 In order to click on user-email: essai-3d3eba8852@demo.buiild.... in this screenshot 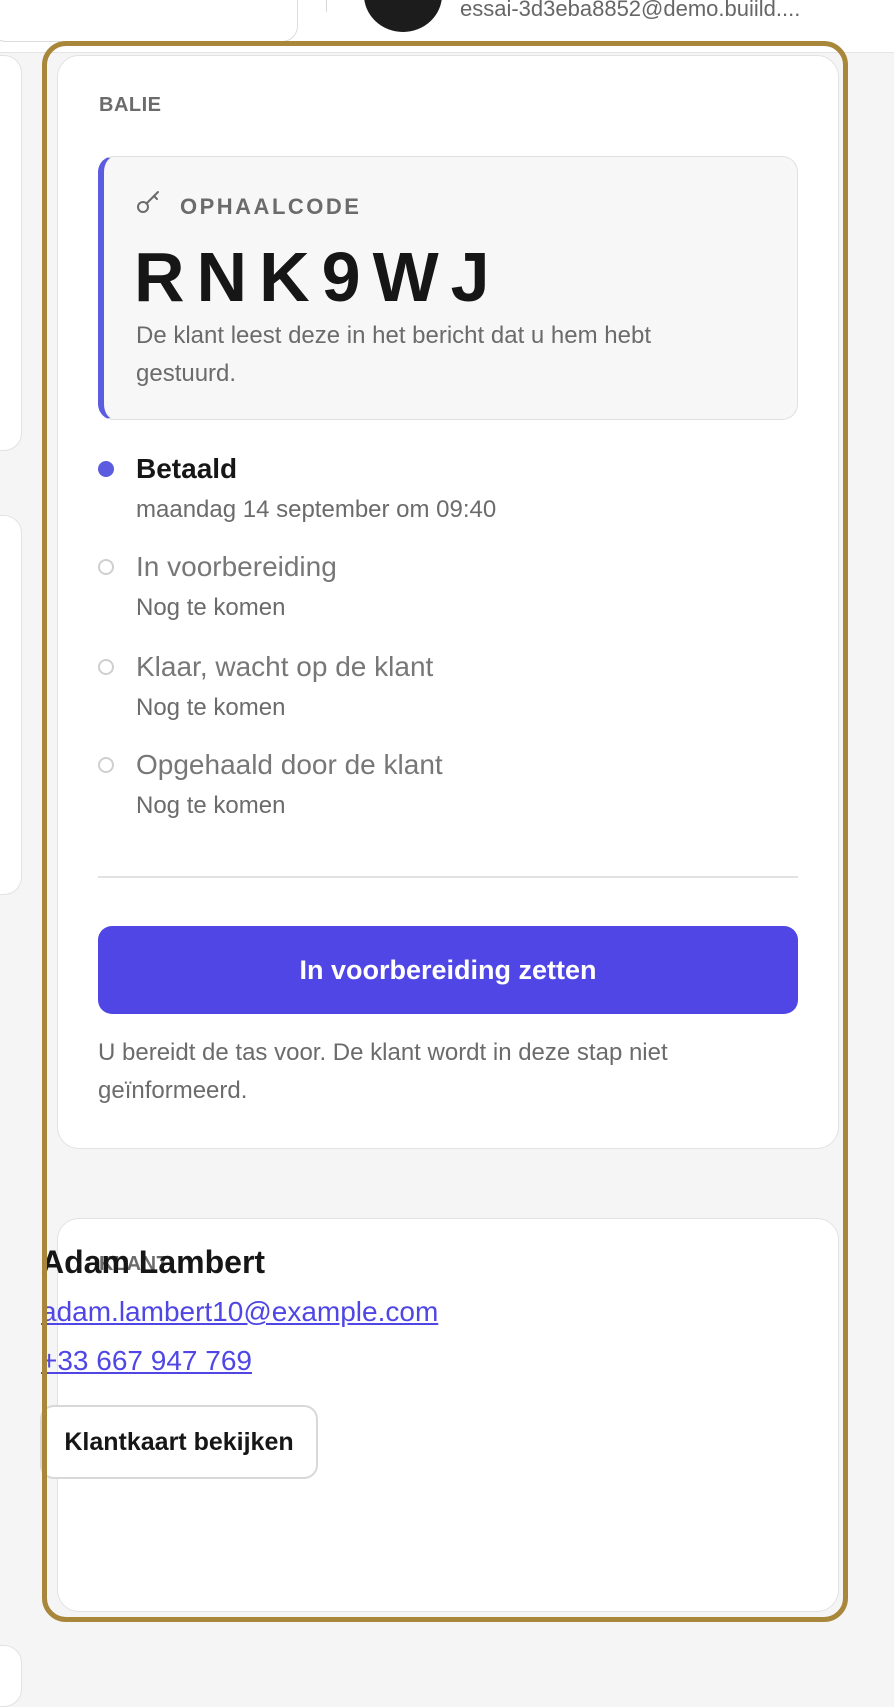, I will do `click(630, 10)`.